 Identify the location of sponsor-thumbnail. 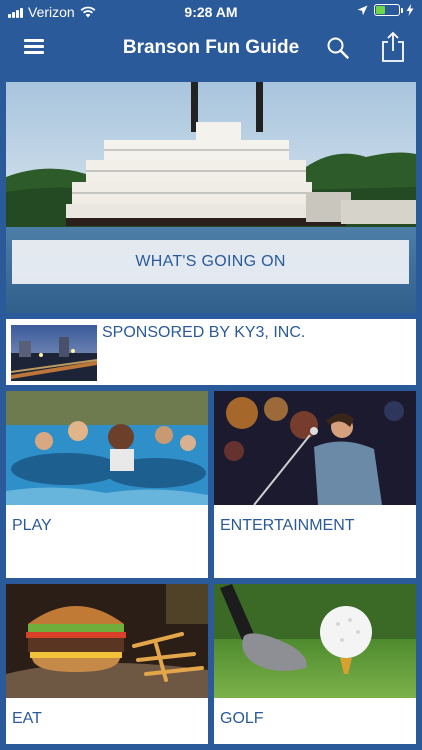
(54, 353).